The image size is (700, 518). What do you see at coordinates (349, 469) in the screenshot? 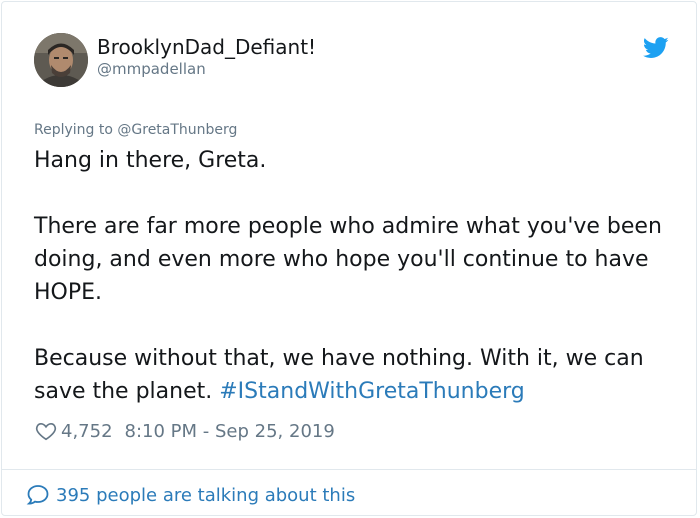
I see `footer-divider` at bounding box center [349, 469].